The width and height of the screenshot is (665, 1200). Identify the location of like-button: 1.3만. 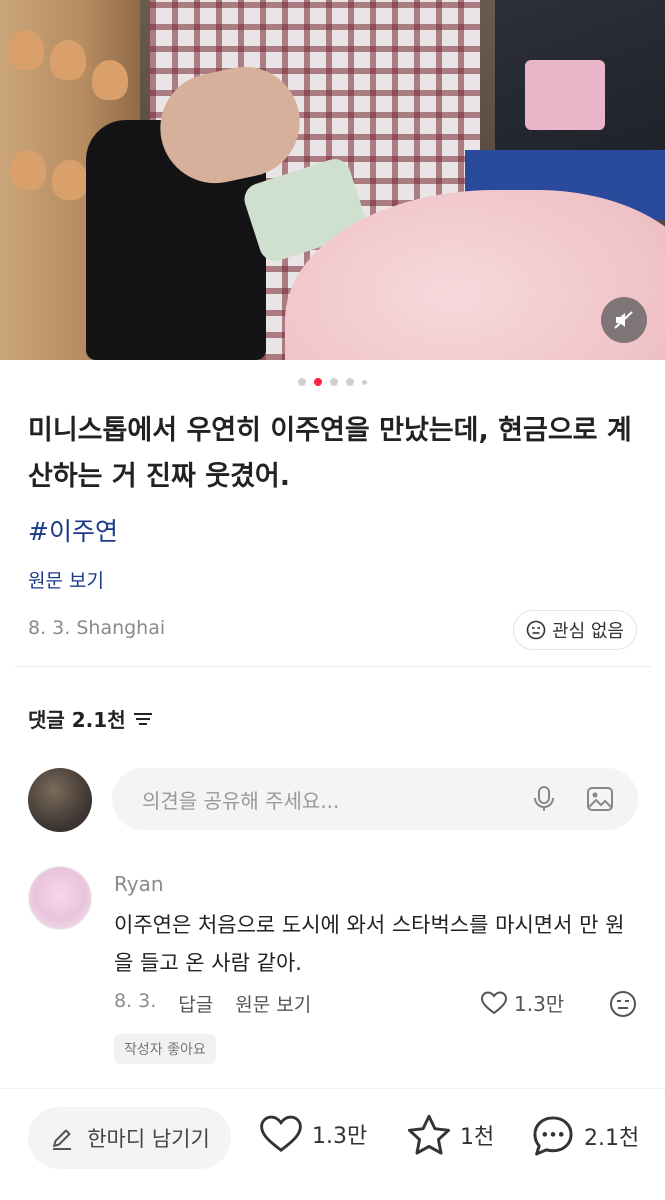
(312, 1134).